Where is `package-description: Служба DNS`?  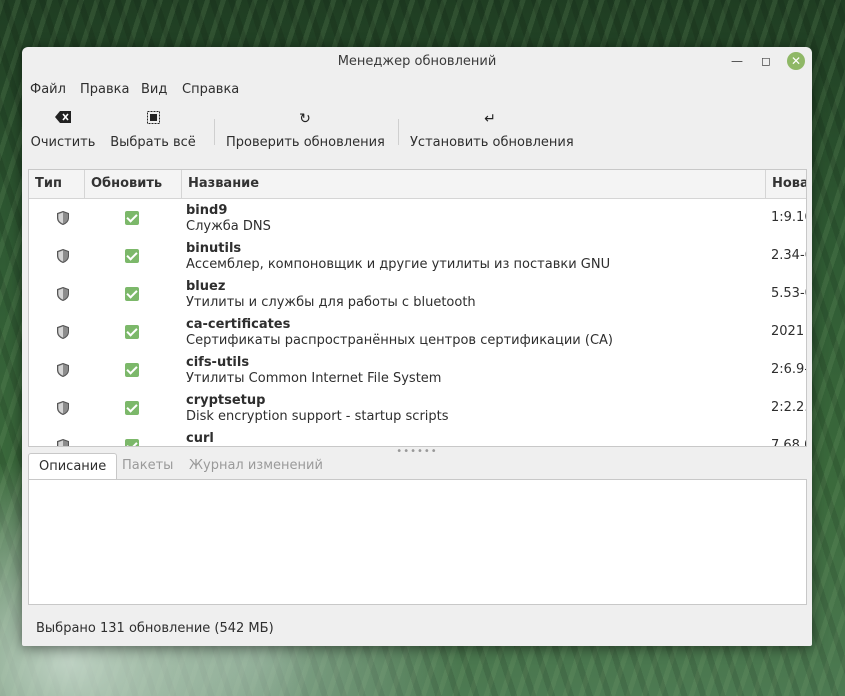 package-description: Служба DNS is located at coordinates (228, 226).